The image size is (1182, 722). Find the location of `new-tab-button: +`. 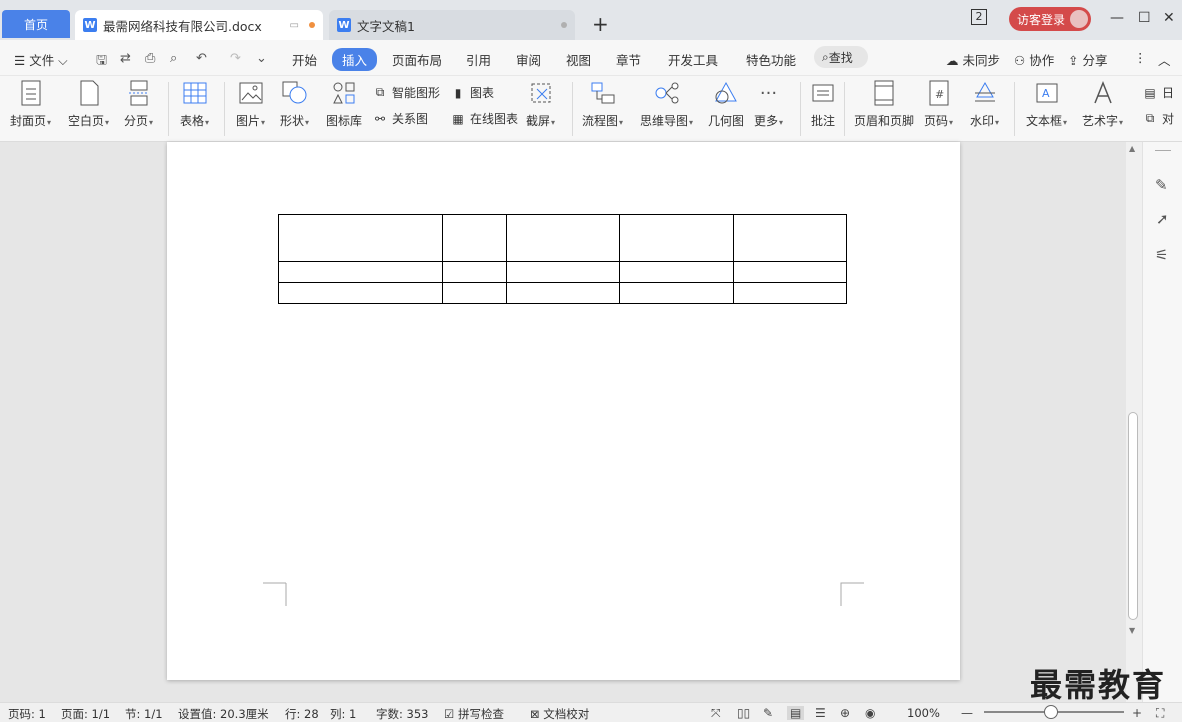

new-tab-button: + is located at coordinates (600, 24).